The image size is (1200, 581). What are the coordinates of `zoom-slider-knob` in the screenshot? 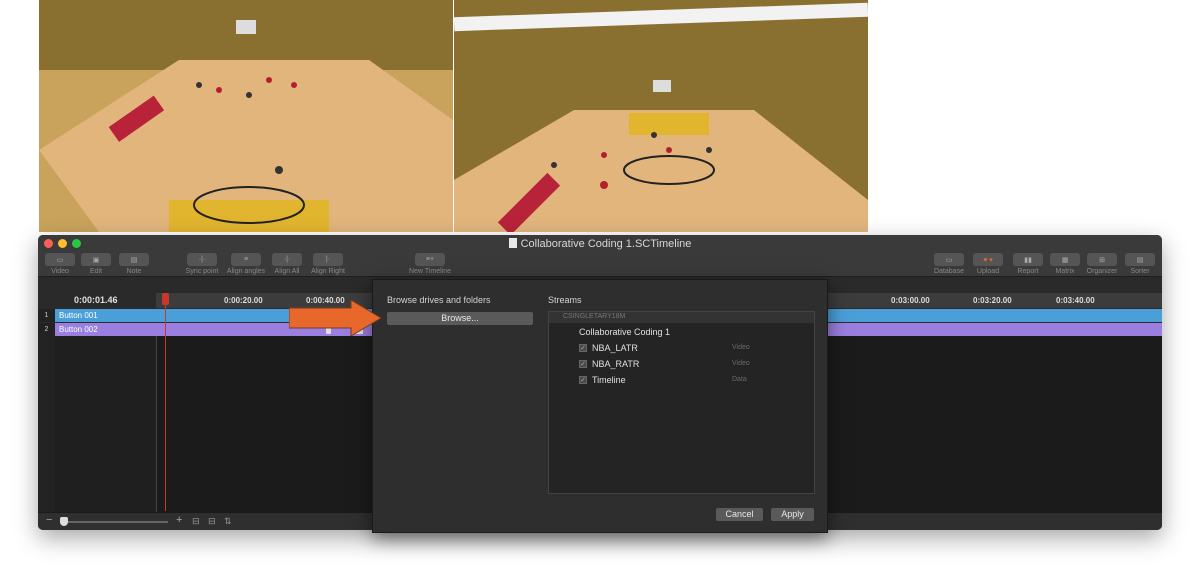 It's located at (64, 521).